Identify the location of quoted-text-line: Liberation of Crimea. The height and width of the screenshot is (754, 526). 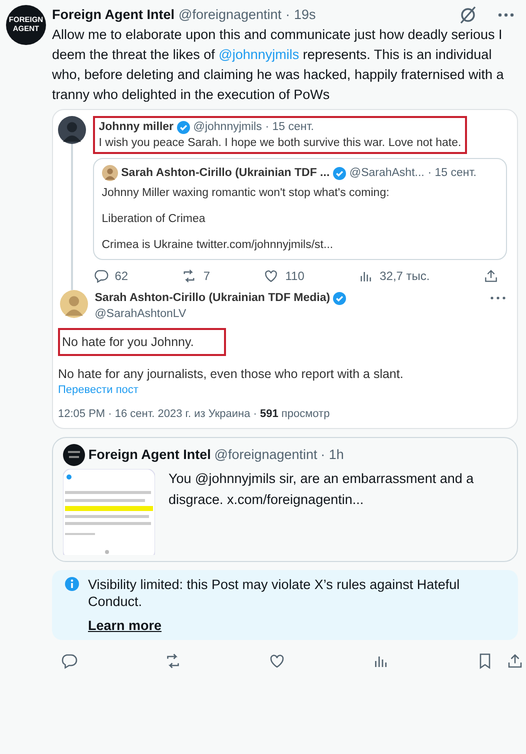
(154, 219).